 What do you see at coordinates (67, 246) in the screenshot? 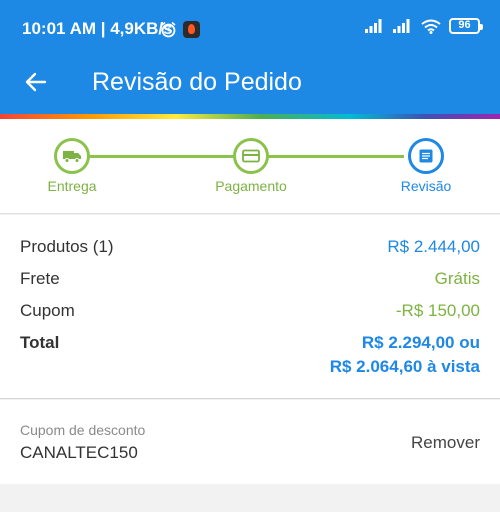
I see `products-label: Produtos (1)` at bounding box center [67, 246].